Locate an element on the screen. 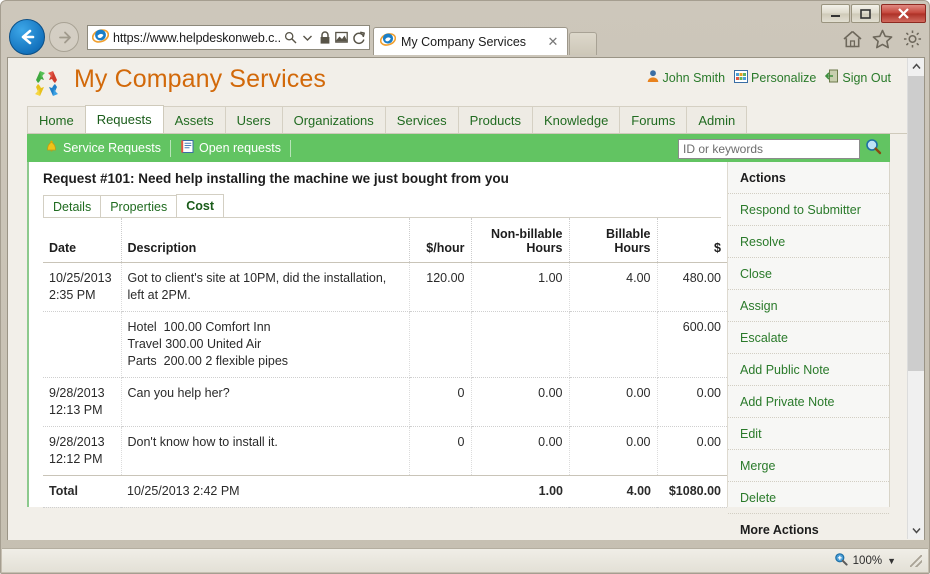 The image size is (930, 574). cell-billable: 0.00 is located at coordinates (613, 402).